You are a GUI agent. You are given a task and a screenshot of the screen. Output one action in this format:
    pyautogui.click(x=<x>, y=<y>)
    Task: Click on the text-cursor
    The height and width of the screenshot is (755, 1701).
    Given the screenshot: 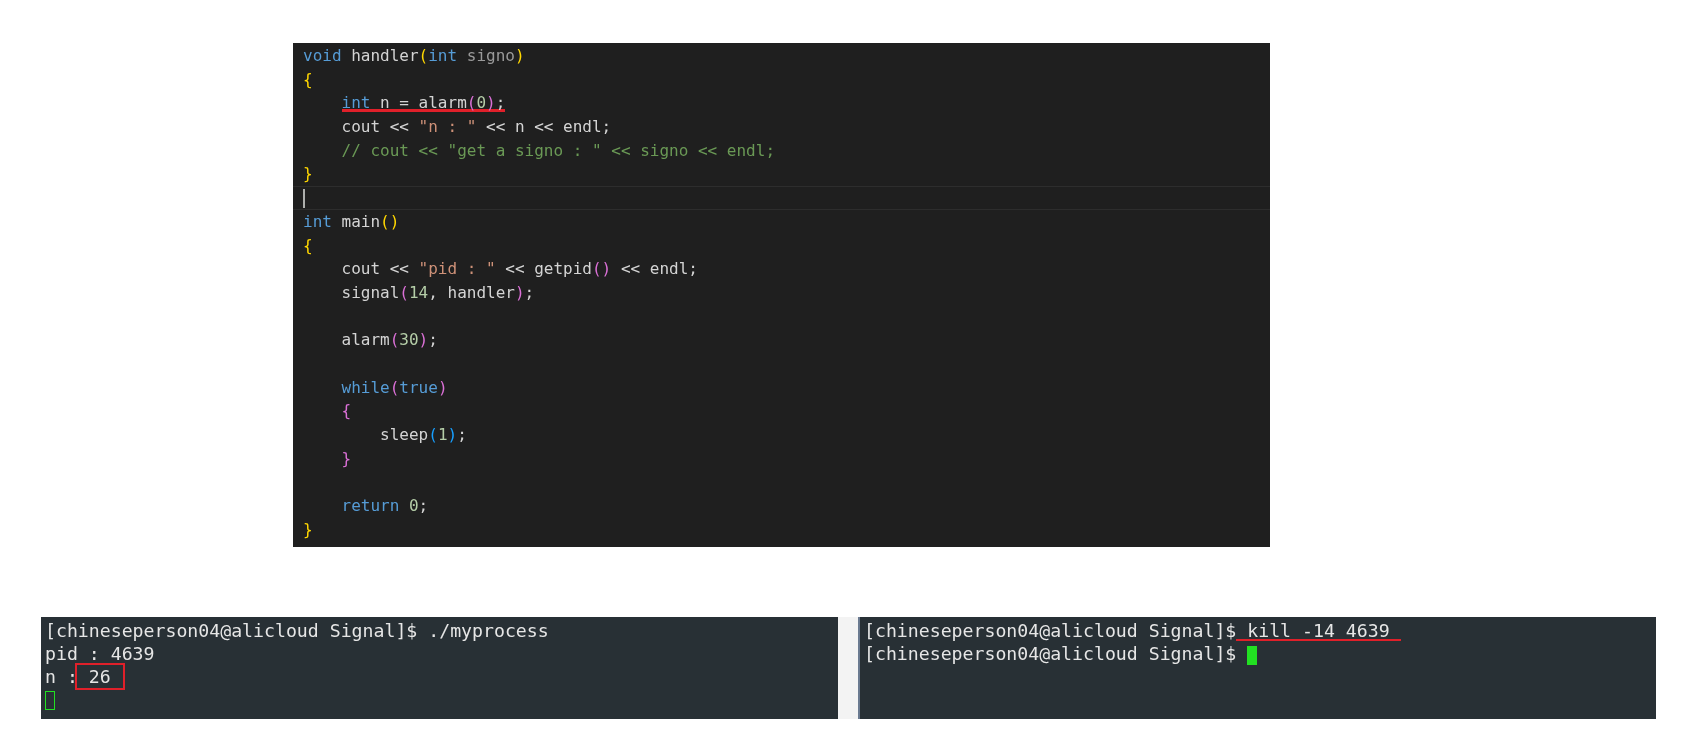 What is the action you would take?
    pyautogui.click(x=304, y=199)
    